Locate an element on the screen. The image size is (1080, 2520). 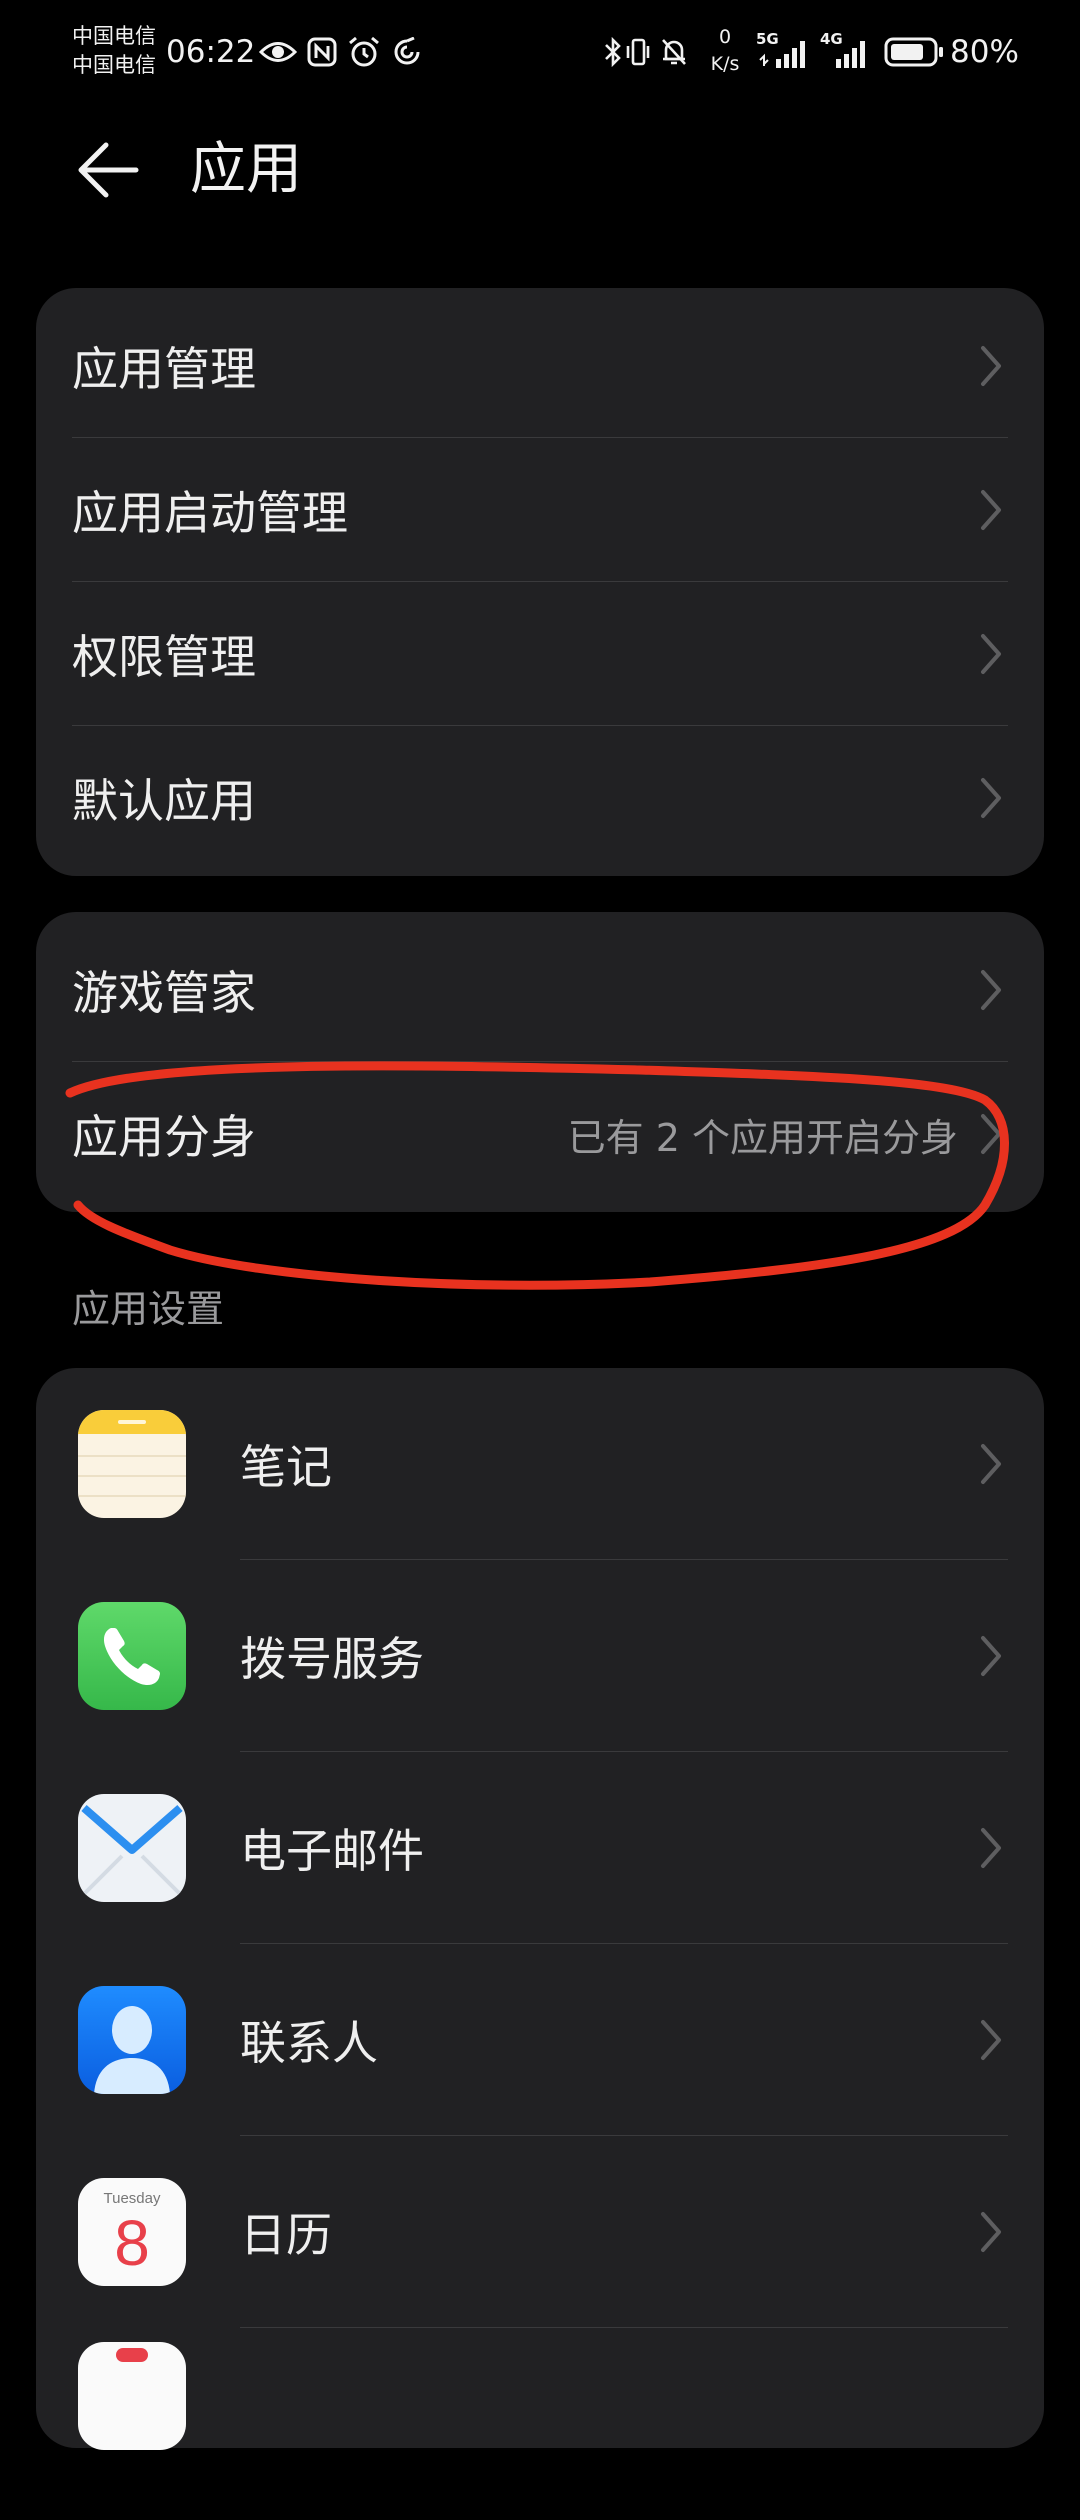
list-item-contacts: 联系人 is located at coordinates (540, 2040).